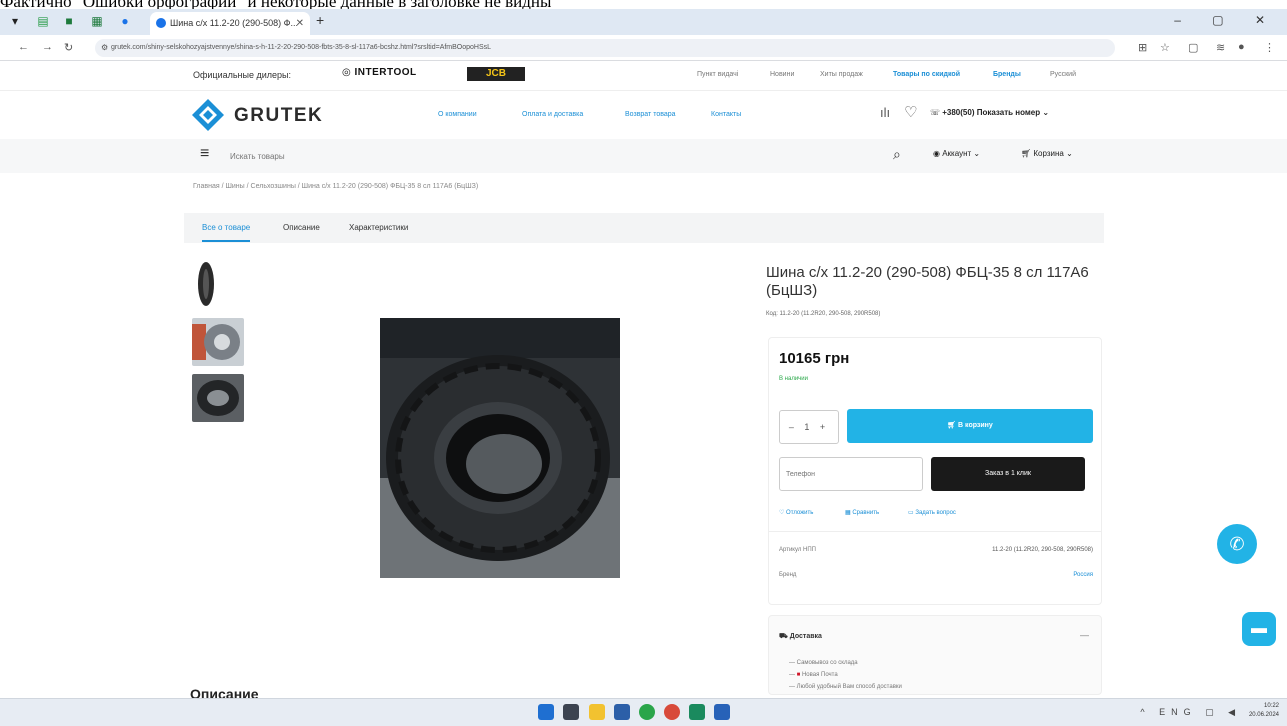 Image resolution: width=1287 pixels, height=726 pixels. I want to click on spec-key-brand: Бренд, so click(788, 575).